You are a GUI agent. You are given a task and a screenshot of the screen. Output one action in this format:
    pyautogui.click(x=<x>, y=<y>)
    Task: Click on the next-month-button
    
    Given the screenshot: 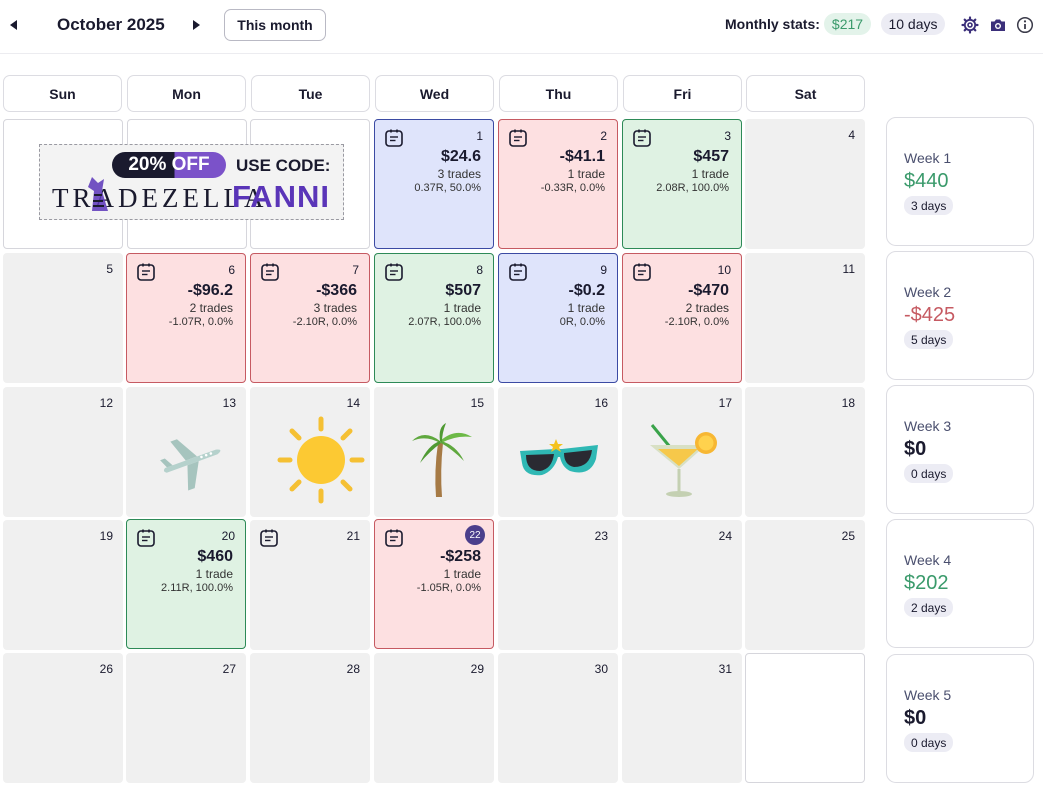 What is the action you would take?
    pyautogui.click(x=196, y=25)
    